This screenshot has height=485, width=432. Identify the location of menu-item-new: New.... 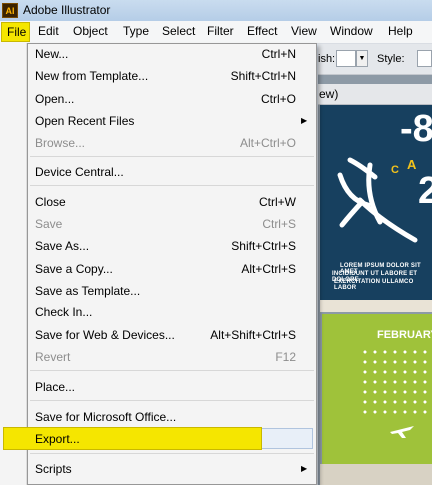
(51, 54).